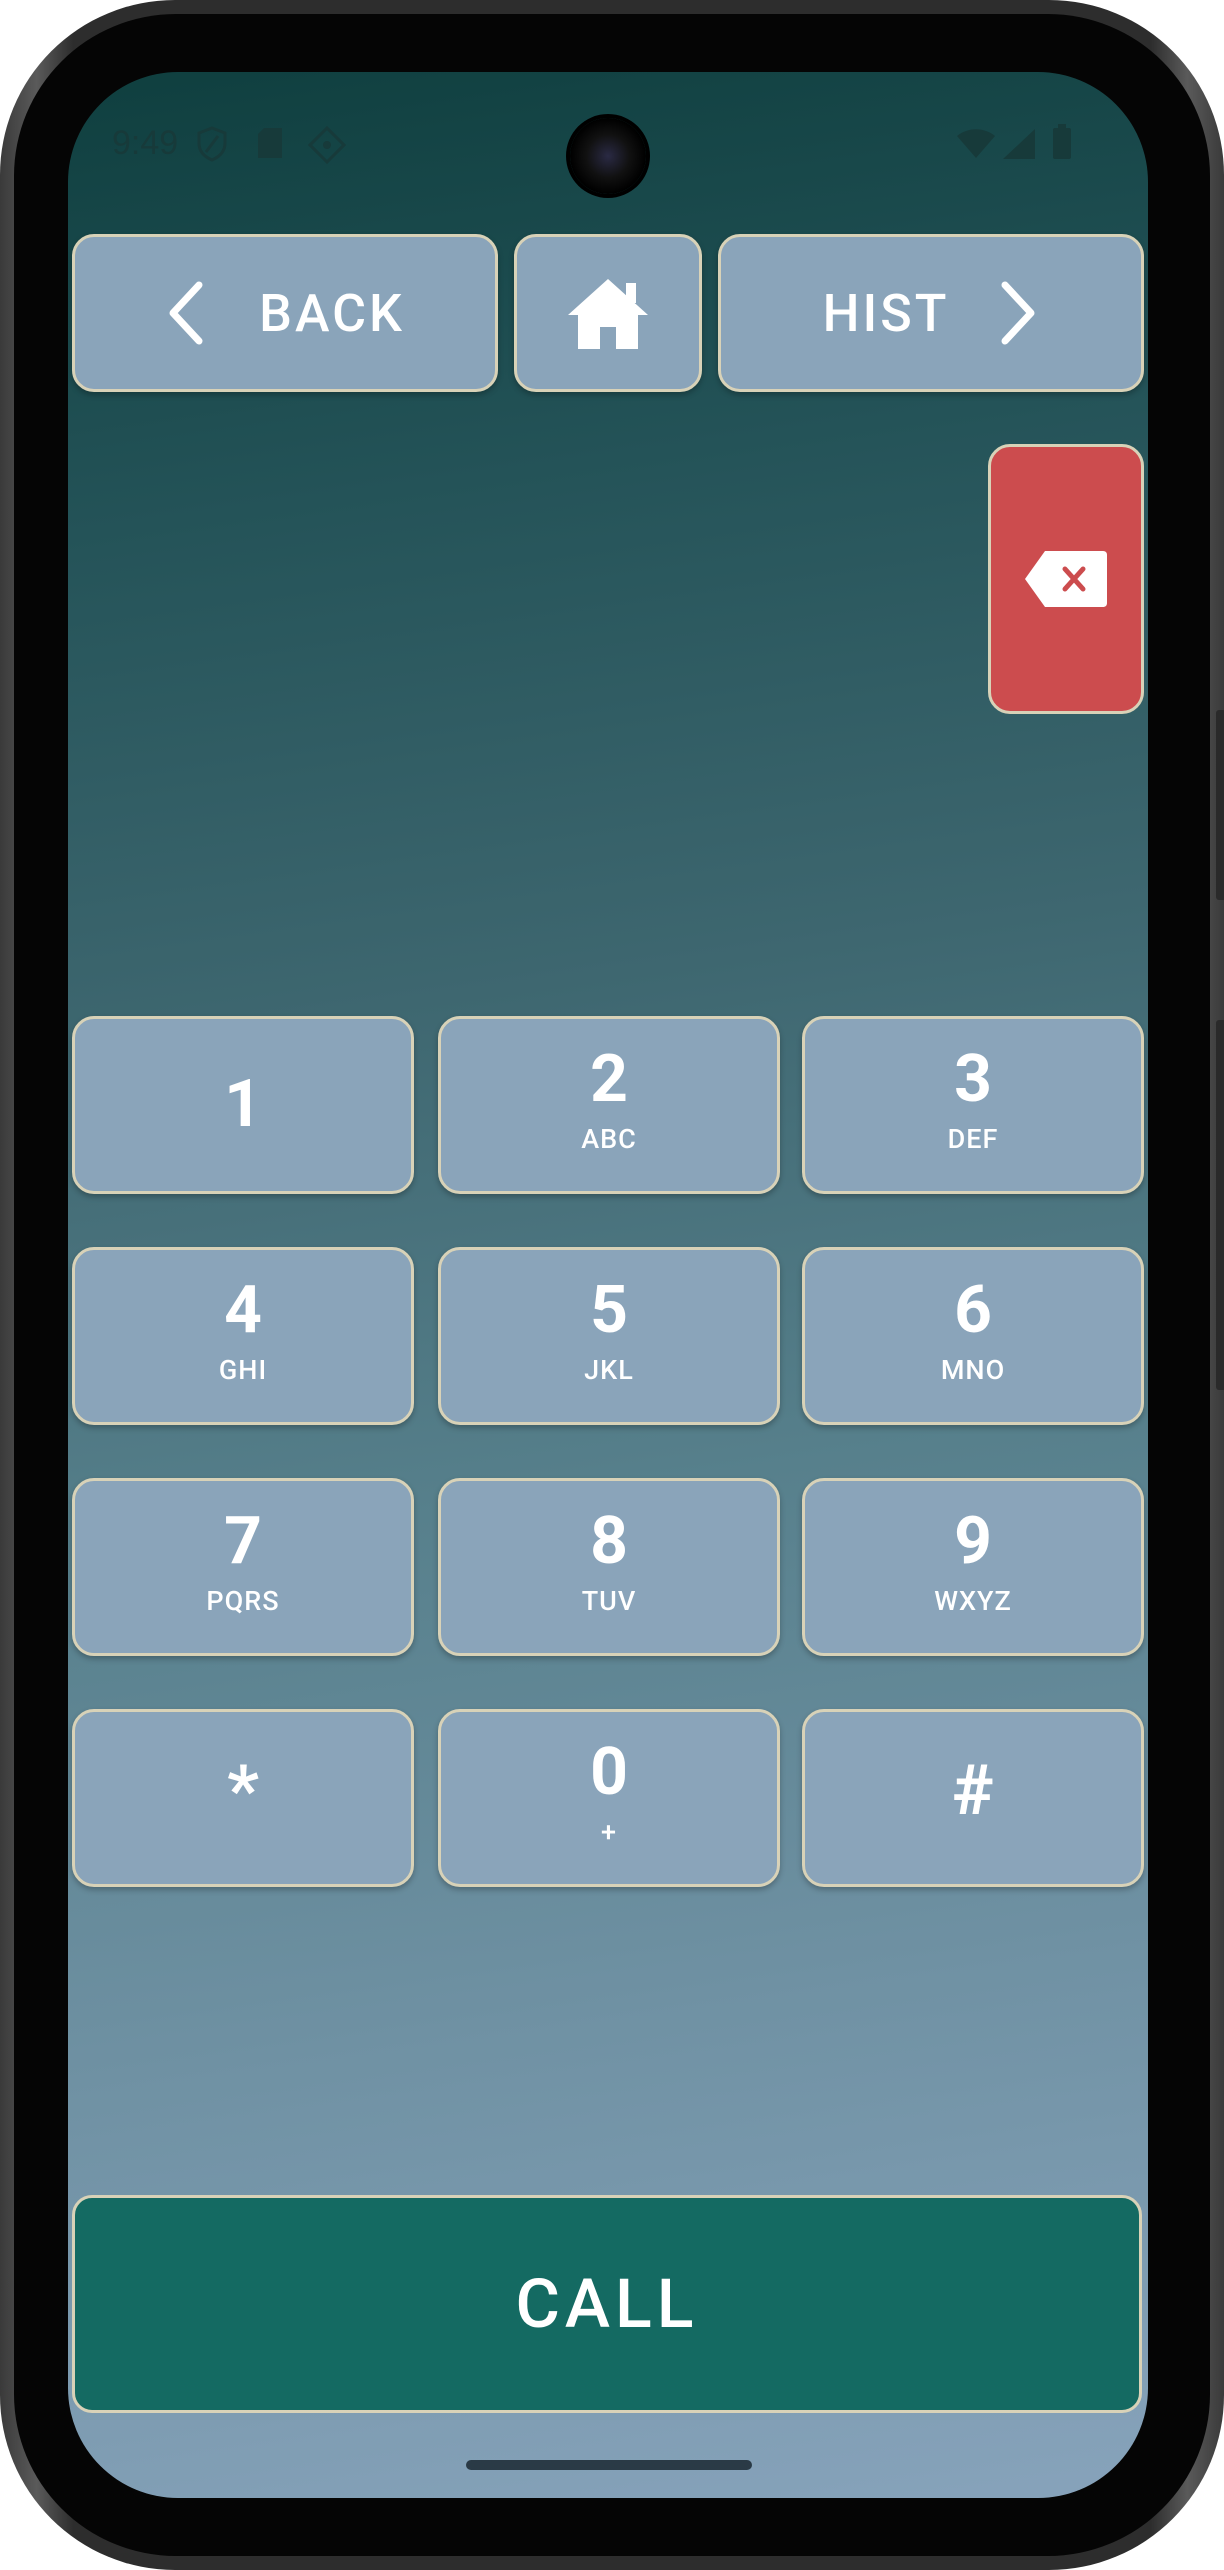 This screenshot has height=2570, width=1224. I want to click on key-digit: *, so click(243, 1791).